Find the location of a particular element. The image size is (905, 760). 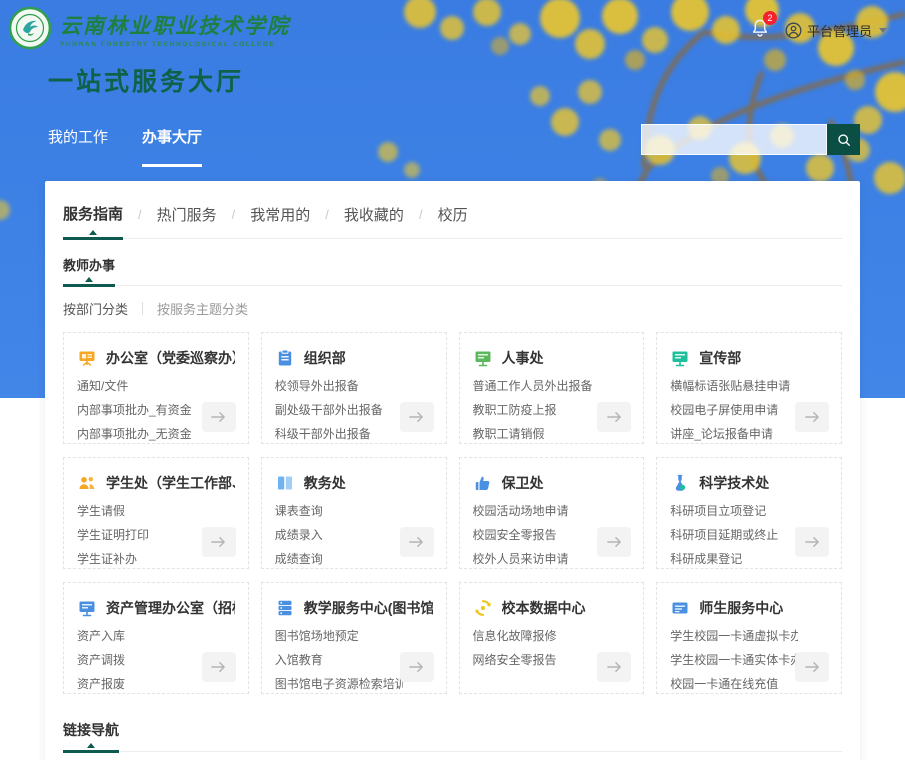

service-link: 学生证补办 is located at coordinates (141, 558).